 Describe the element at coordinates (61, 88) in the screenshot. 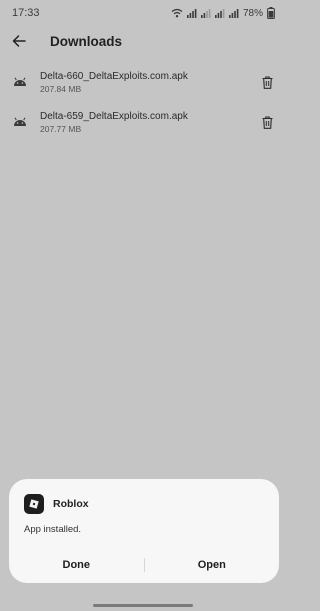

I see `file-size: 207.84 MB` at that location.